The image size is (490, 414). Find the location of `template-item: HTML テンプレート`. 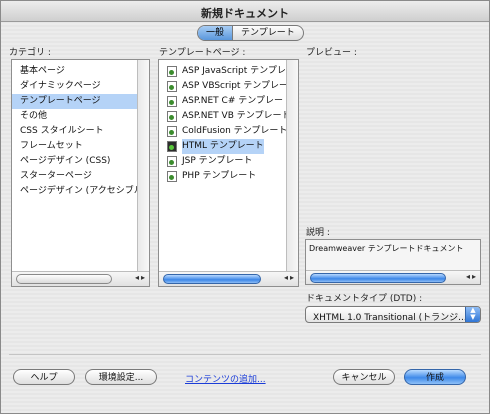

template-item: HTML テンプレート is located at coordinates (228, 146).